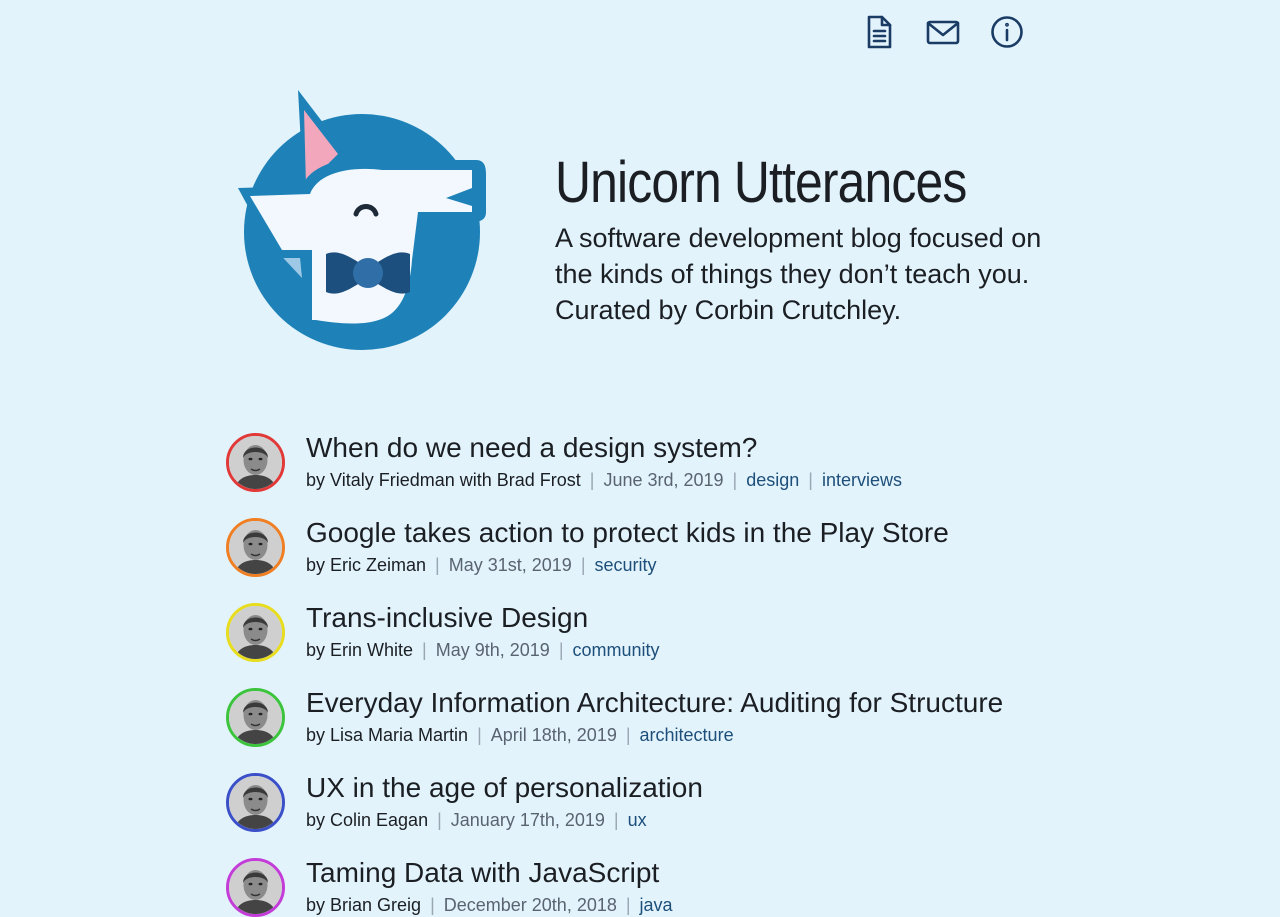 This screenshot has height=917, width=1280. I want to click on post-tag-link: architecture, so click(687, 735).